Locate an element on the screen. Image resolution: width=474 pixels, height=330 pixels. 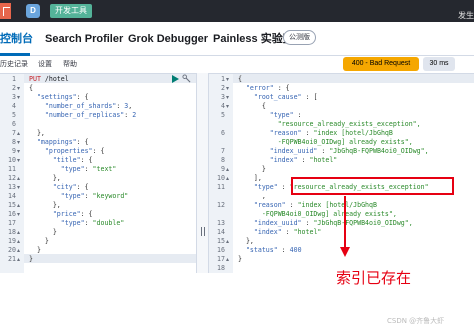
code-token: "index" is located at coordinates (260, 232).